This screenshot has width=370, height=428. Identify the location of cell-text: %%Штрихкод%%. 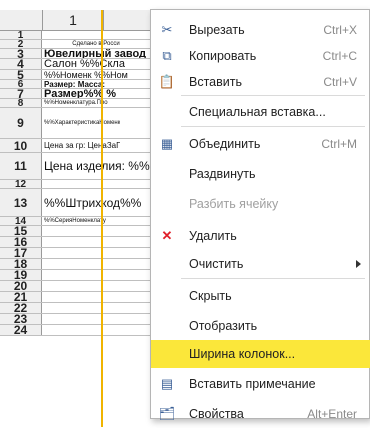
(93, 202).